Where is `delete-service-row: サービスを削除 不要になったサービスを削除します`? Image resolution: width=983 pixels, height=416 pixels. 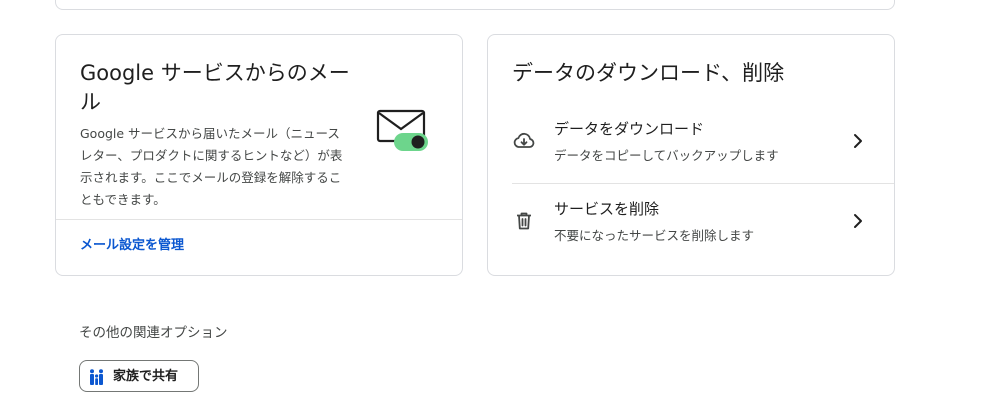 delete-service-row: サービスを削除 不要になったサービスを削除します is located at coordinates (691, 223).